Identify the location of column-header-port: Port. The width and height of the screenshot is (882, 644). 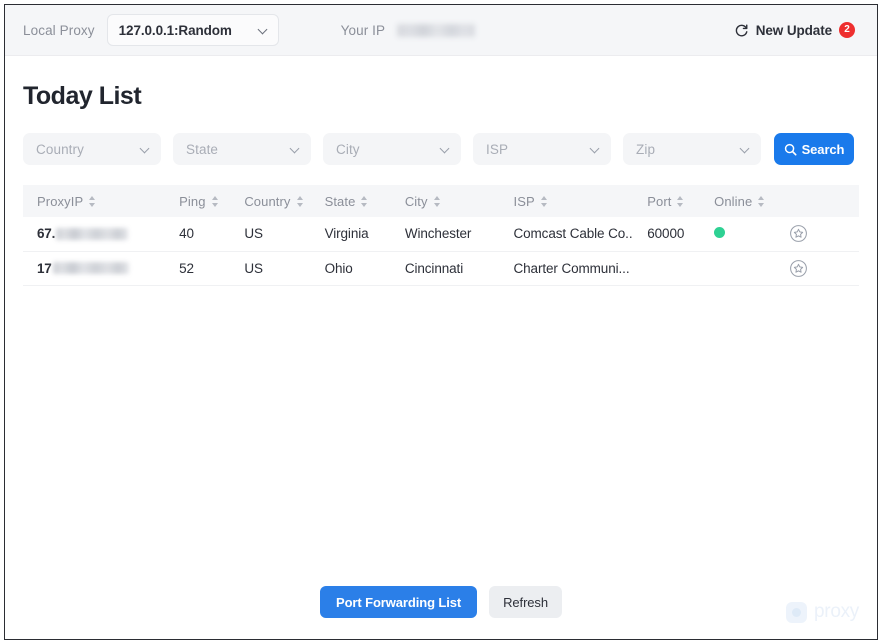
(666, 201).